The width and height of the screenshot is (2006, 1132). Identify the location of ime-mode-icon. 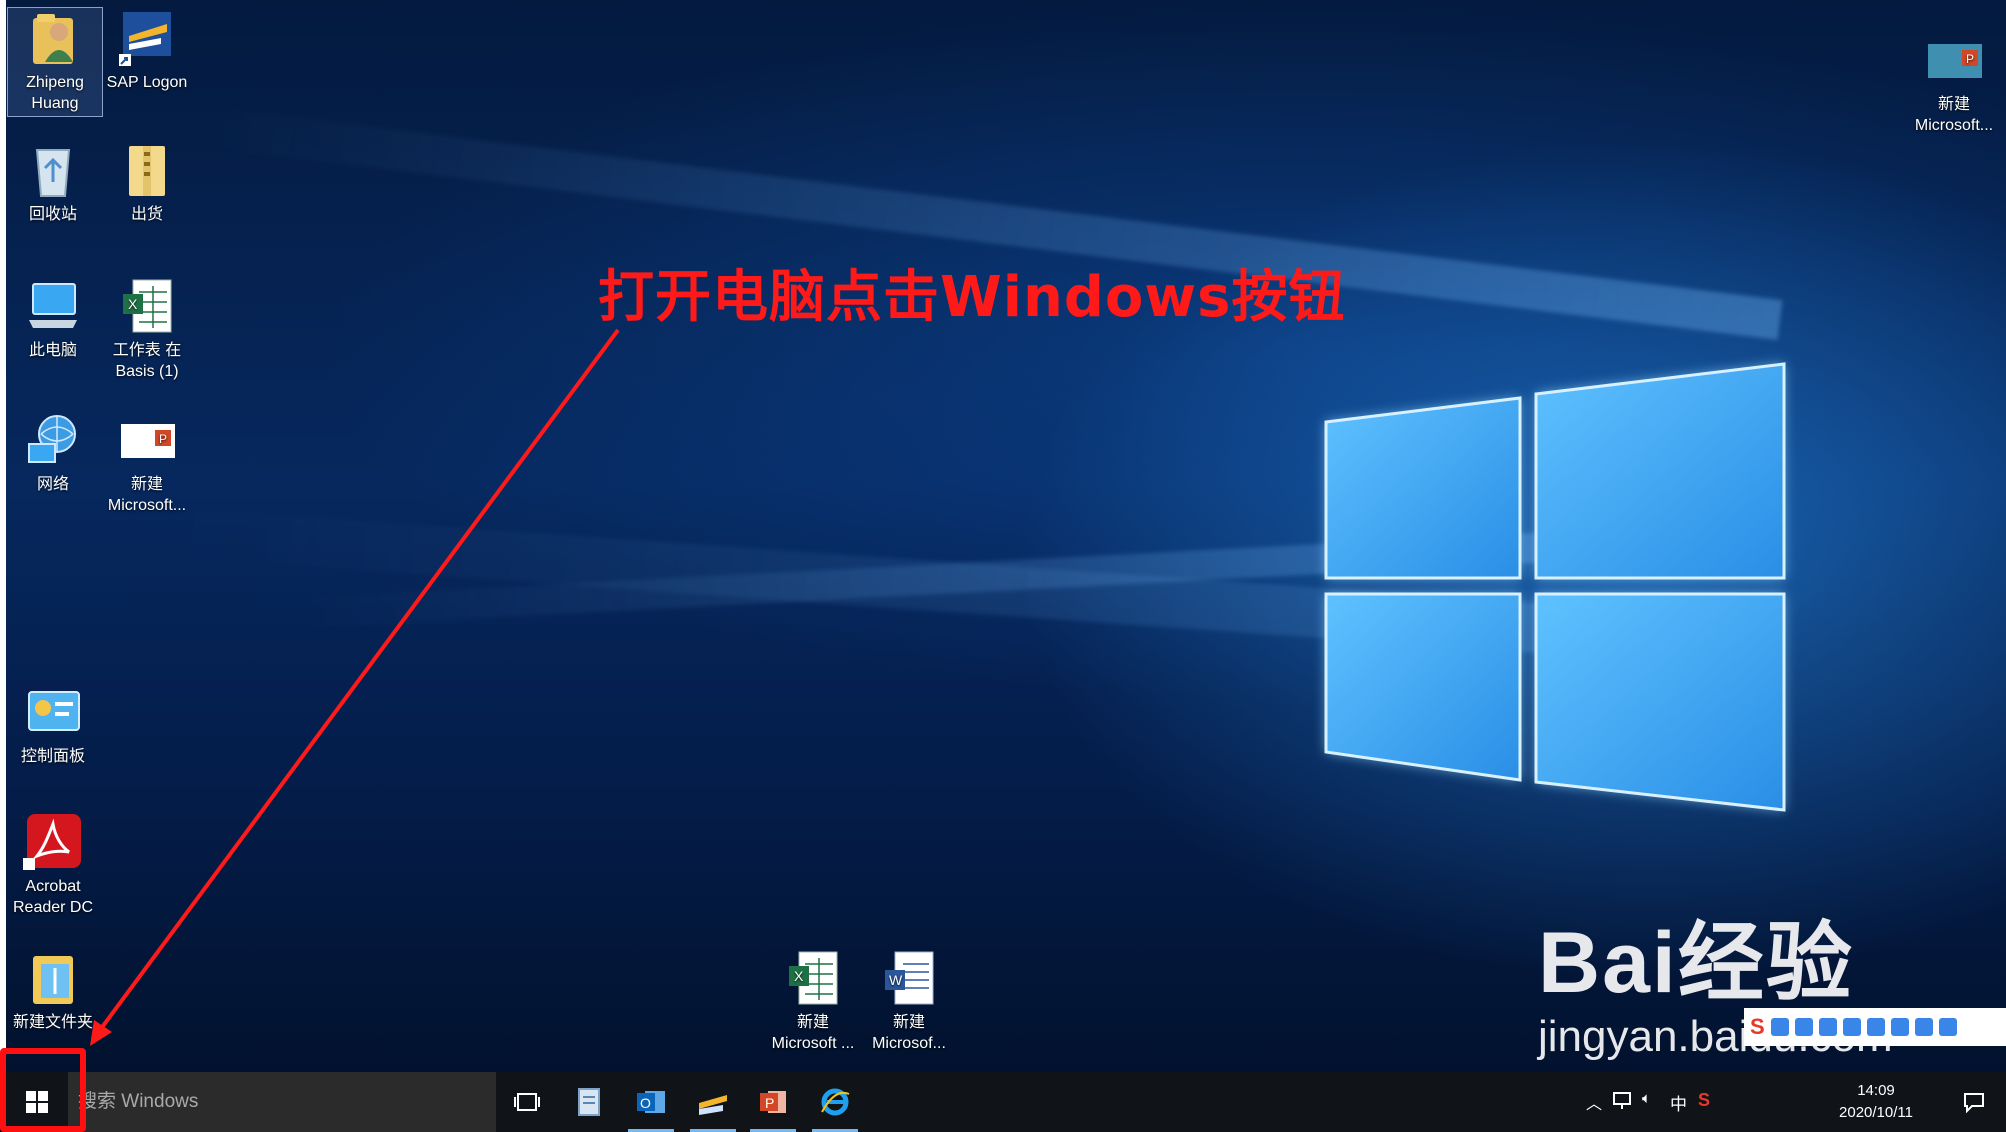
(1779, 1027).